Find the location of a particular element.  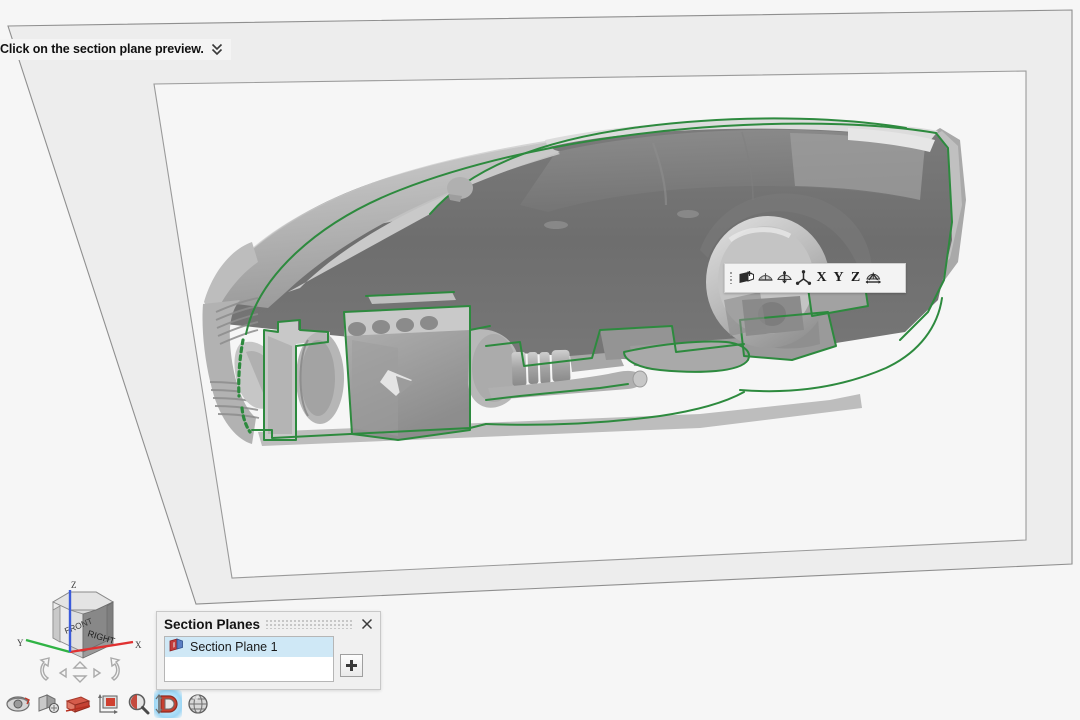

axis-z-button: Z is located at coordinates (855, 278).